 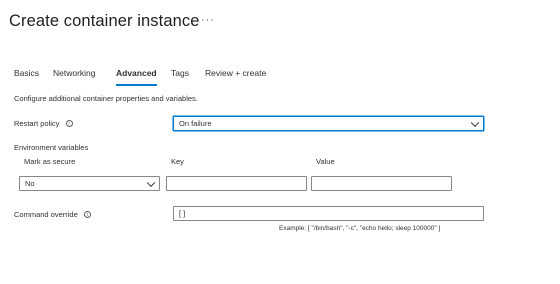 What do you see at coordinates (51, 147) in the screenshot?
I see `environment-variables-label: Environment variables` at bounding box center [51, 147].